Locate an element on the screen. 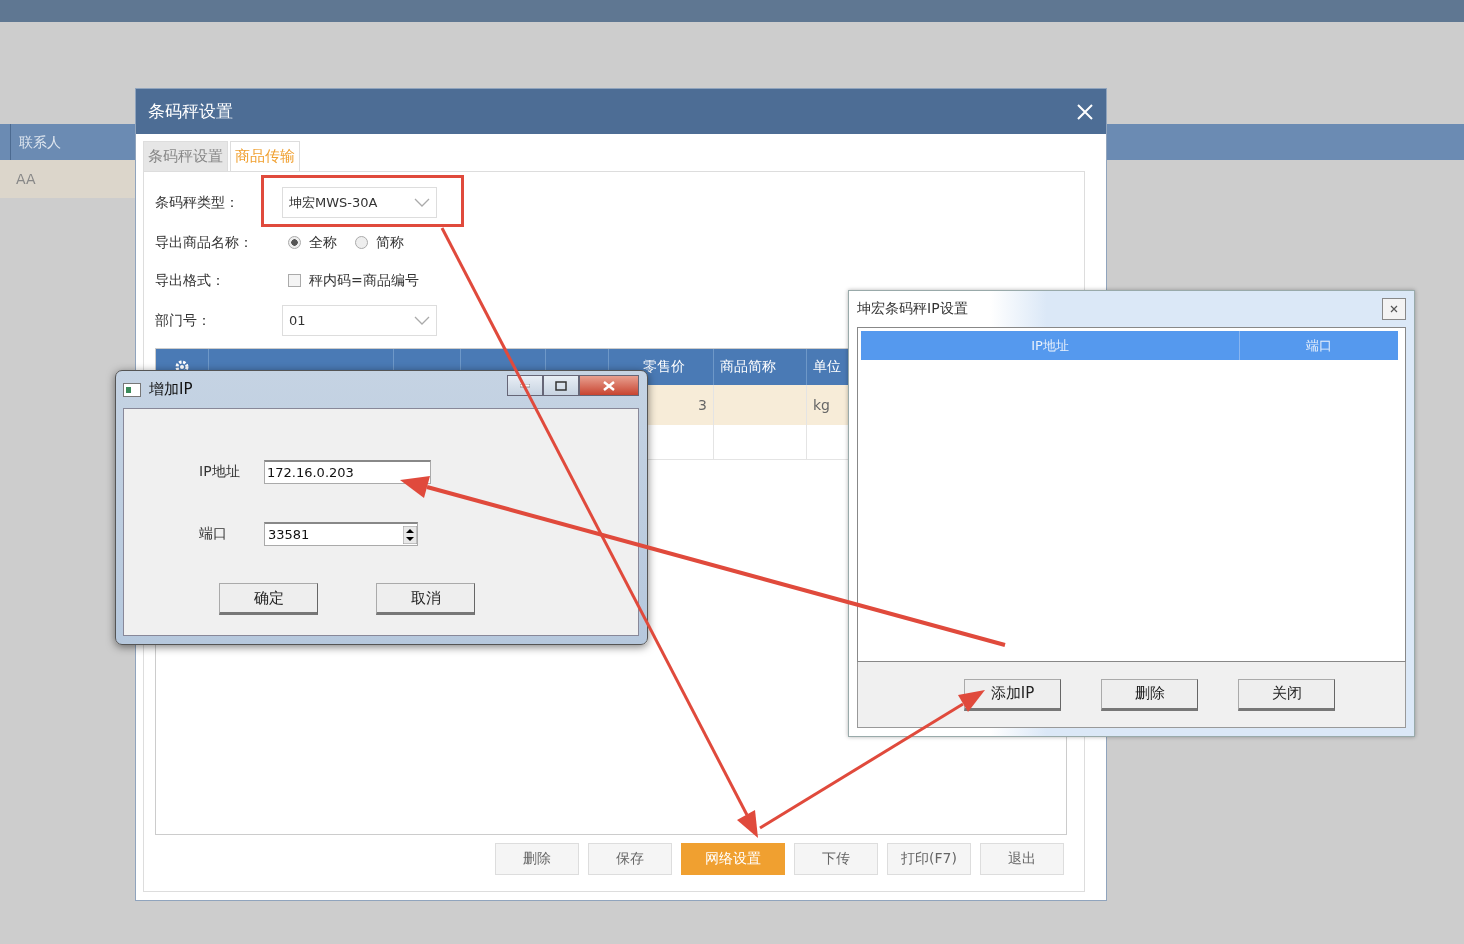 The height and width of the screenshot is (944, 1464). action-button: 退出 is located at coordinates (1022, 859).